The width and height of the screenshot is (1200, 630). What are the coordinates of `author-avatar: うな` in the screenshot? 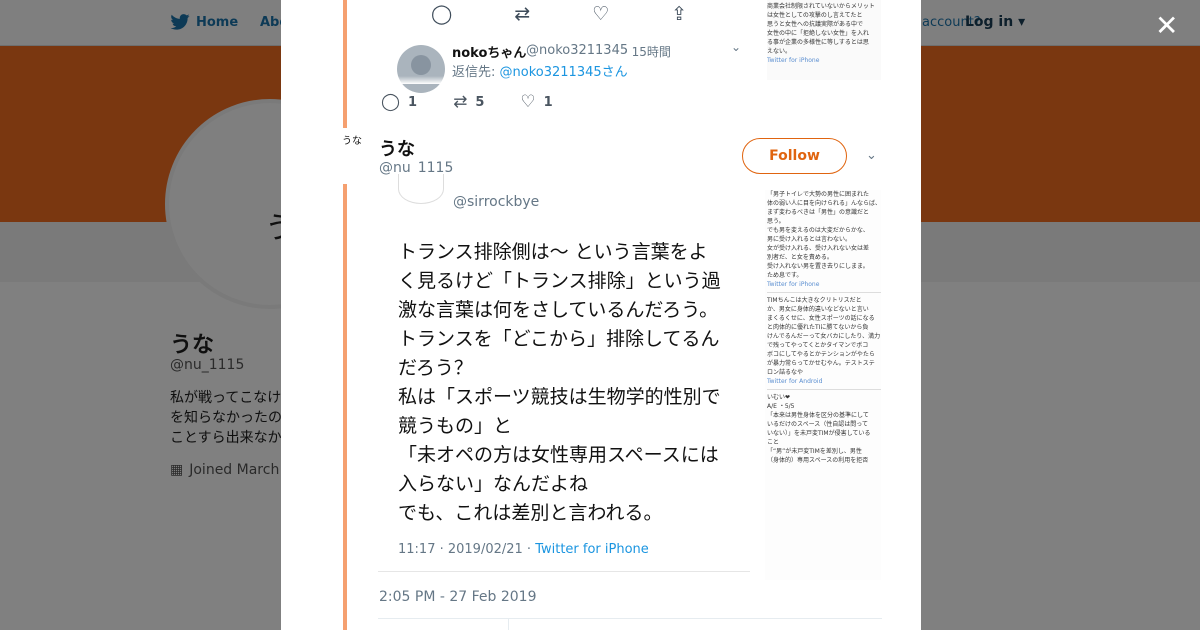 It's located at (352, 156).